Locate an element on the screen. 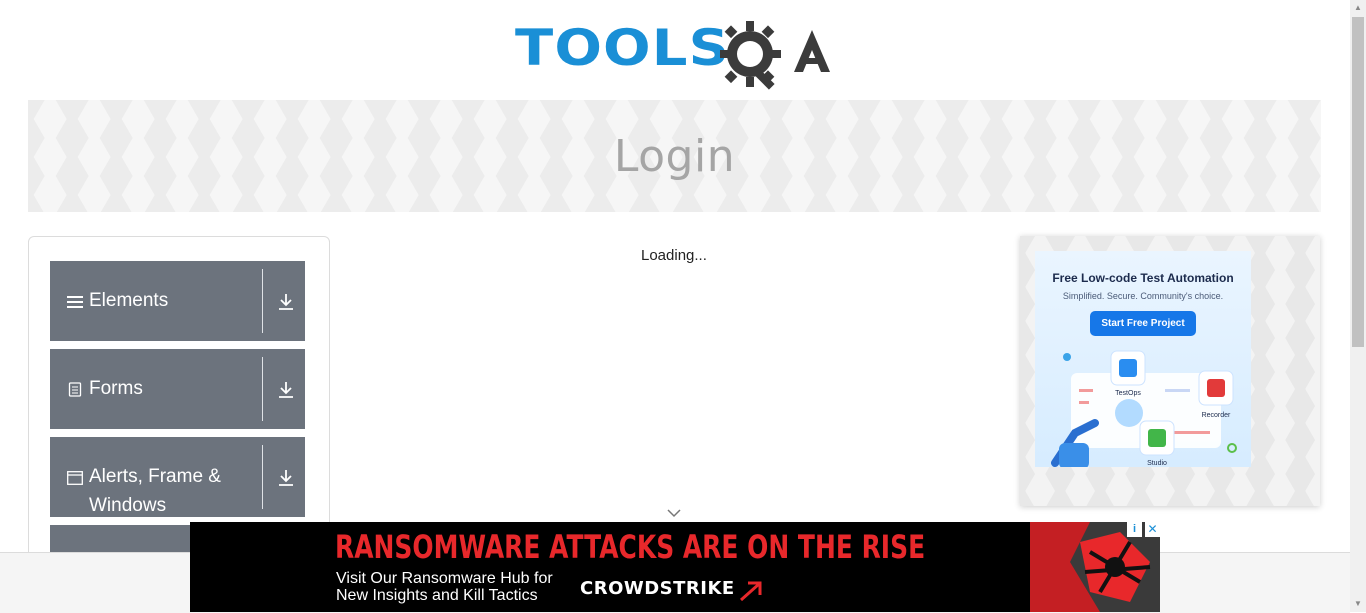  sidebar-group-label: Elements is located at coordinates (129, 300).